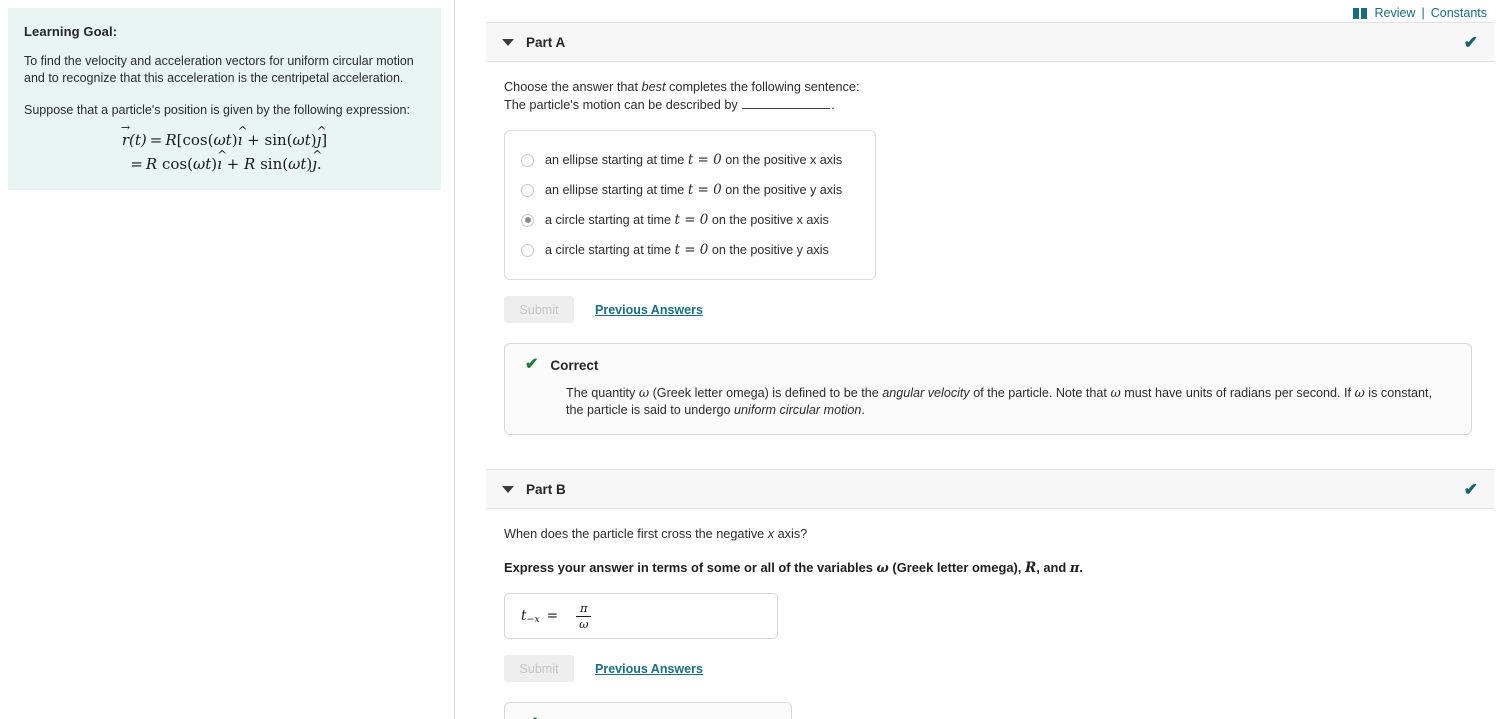  What do you see at coordinates (584, 622) in the screenshot?
I see `fraction-denominator: ω` at bounding box center [584, 622].